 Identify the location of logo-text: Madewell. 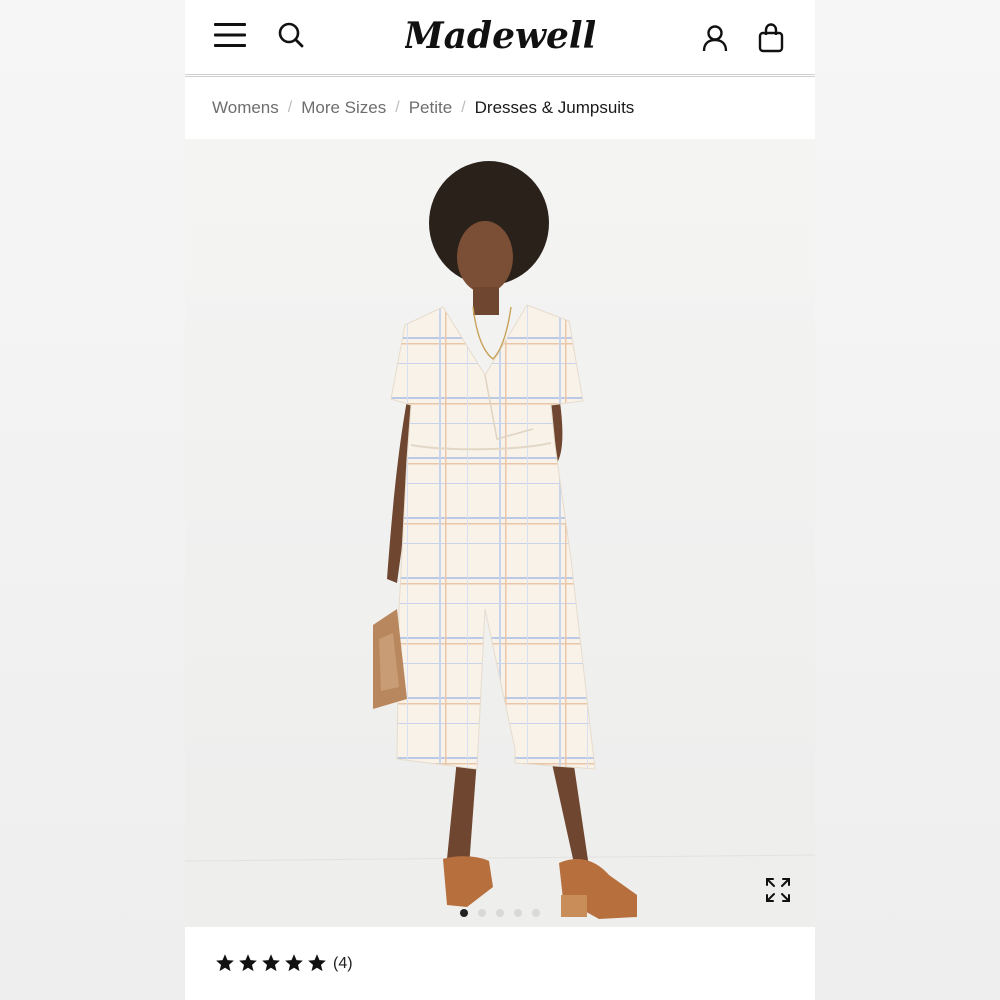
(500, 36).